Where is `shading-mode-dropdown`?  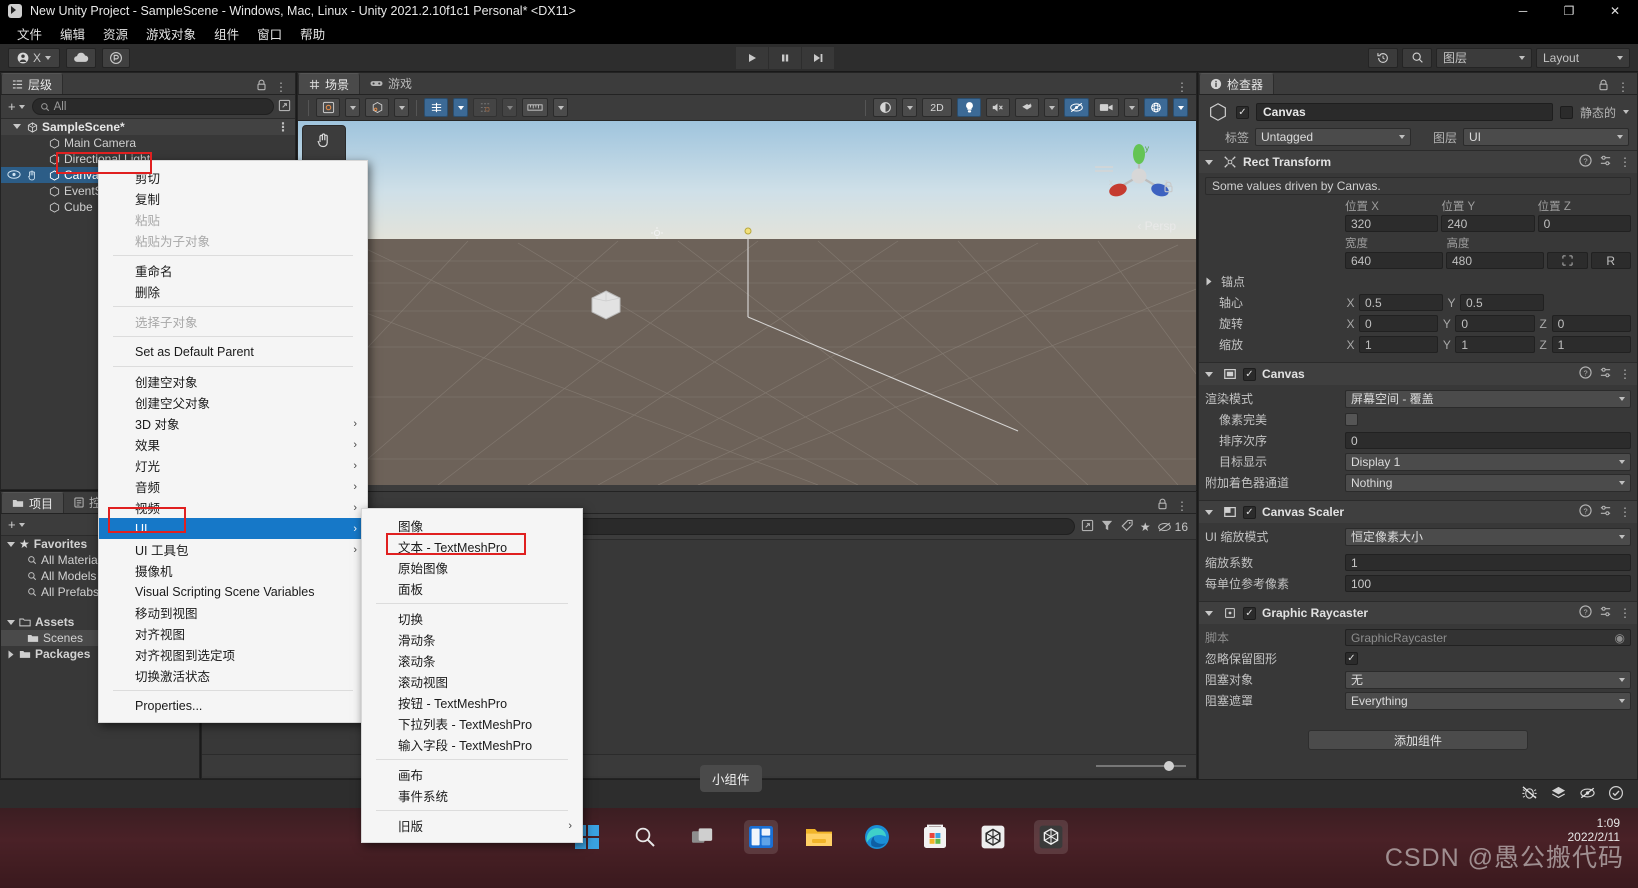 shading-mode-dropdown is located at coordinates (352, 107).